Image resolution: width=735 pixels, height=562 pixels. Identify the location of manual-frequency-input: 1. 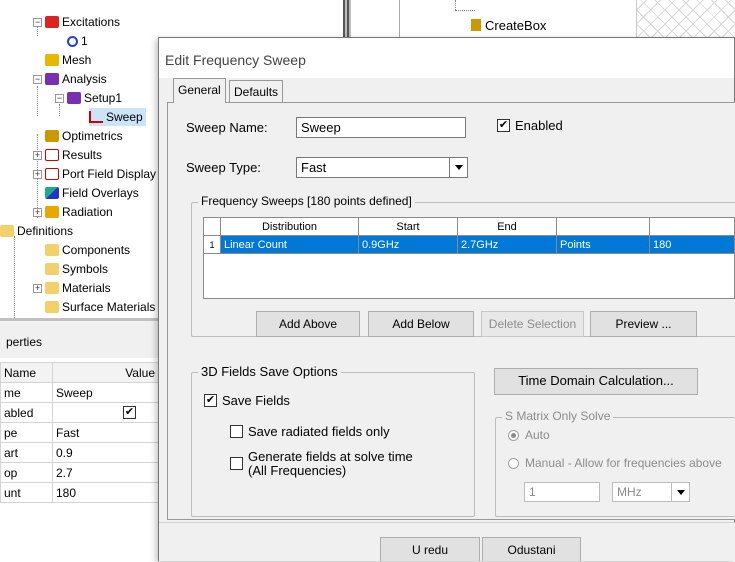
(562, 492).